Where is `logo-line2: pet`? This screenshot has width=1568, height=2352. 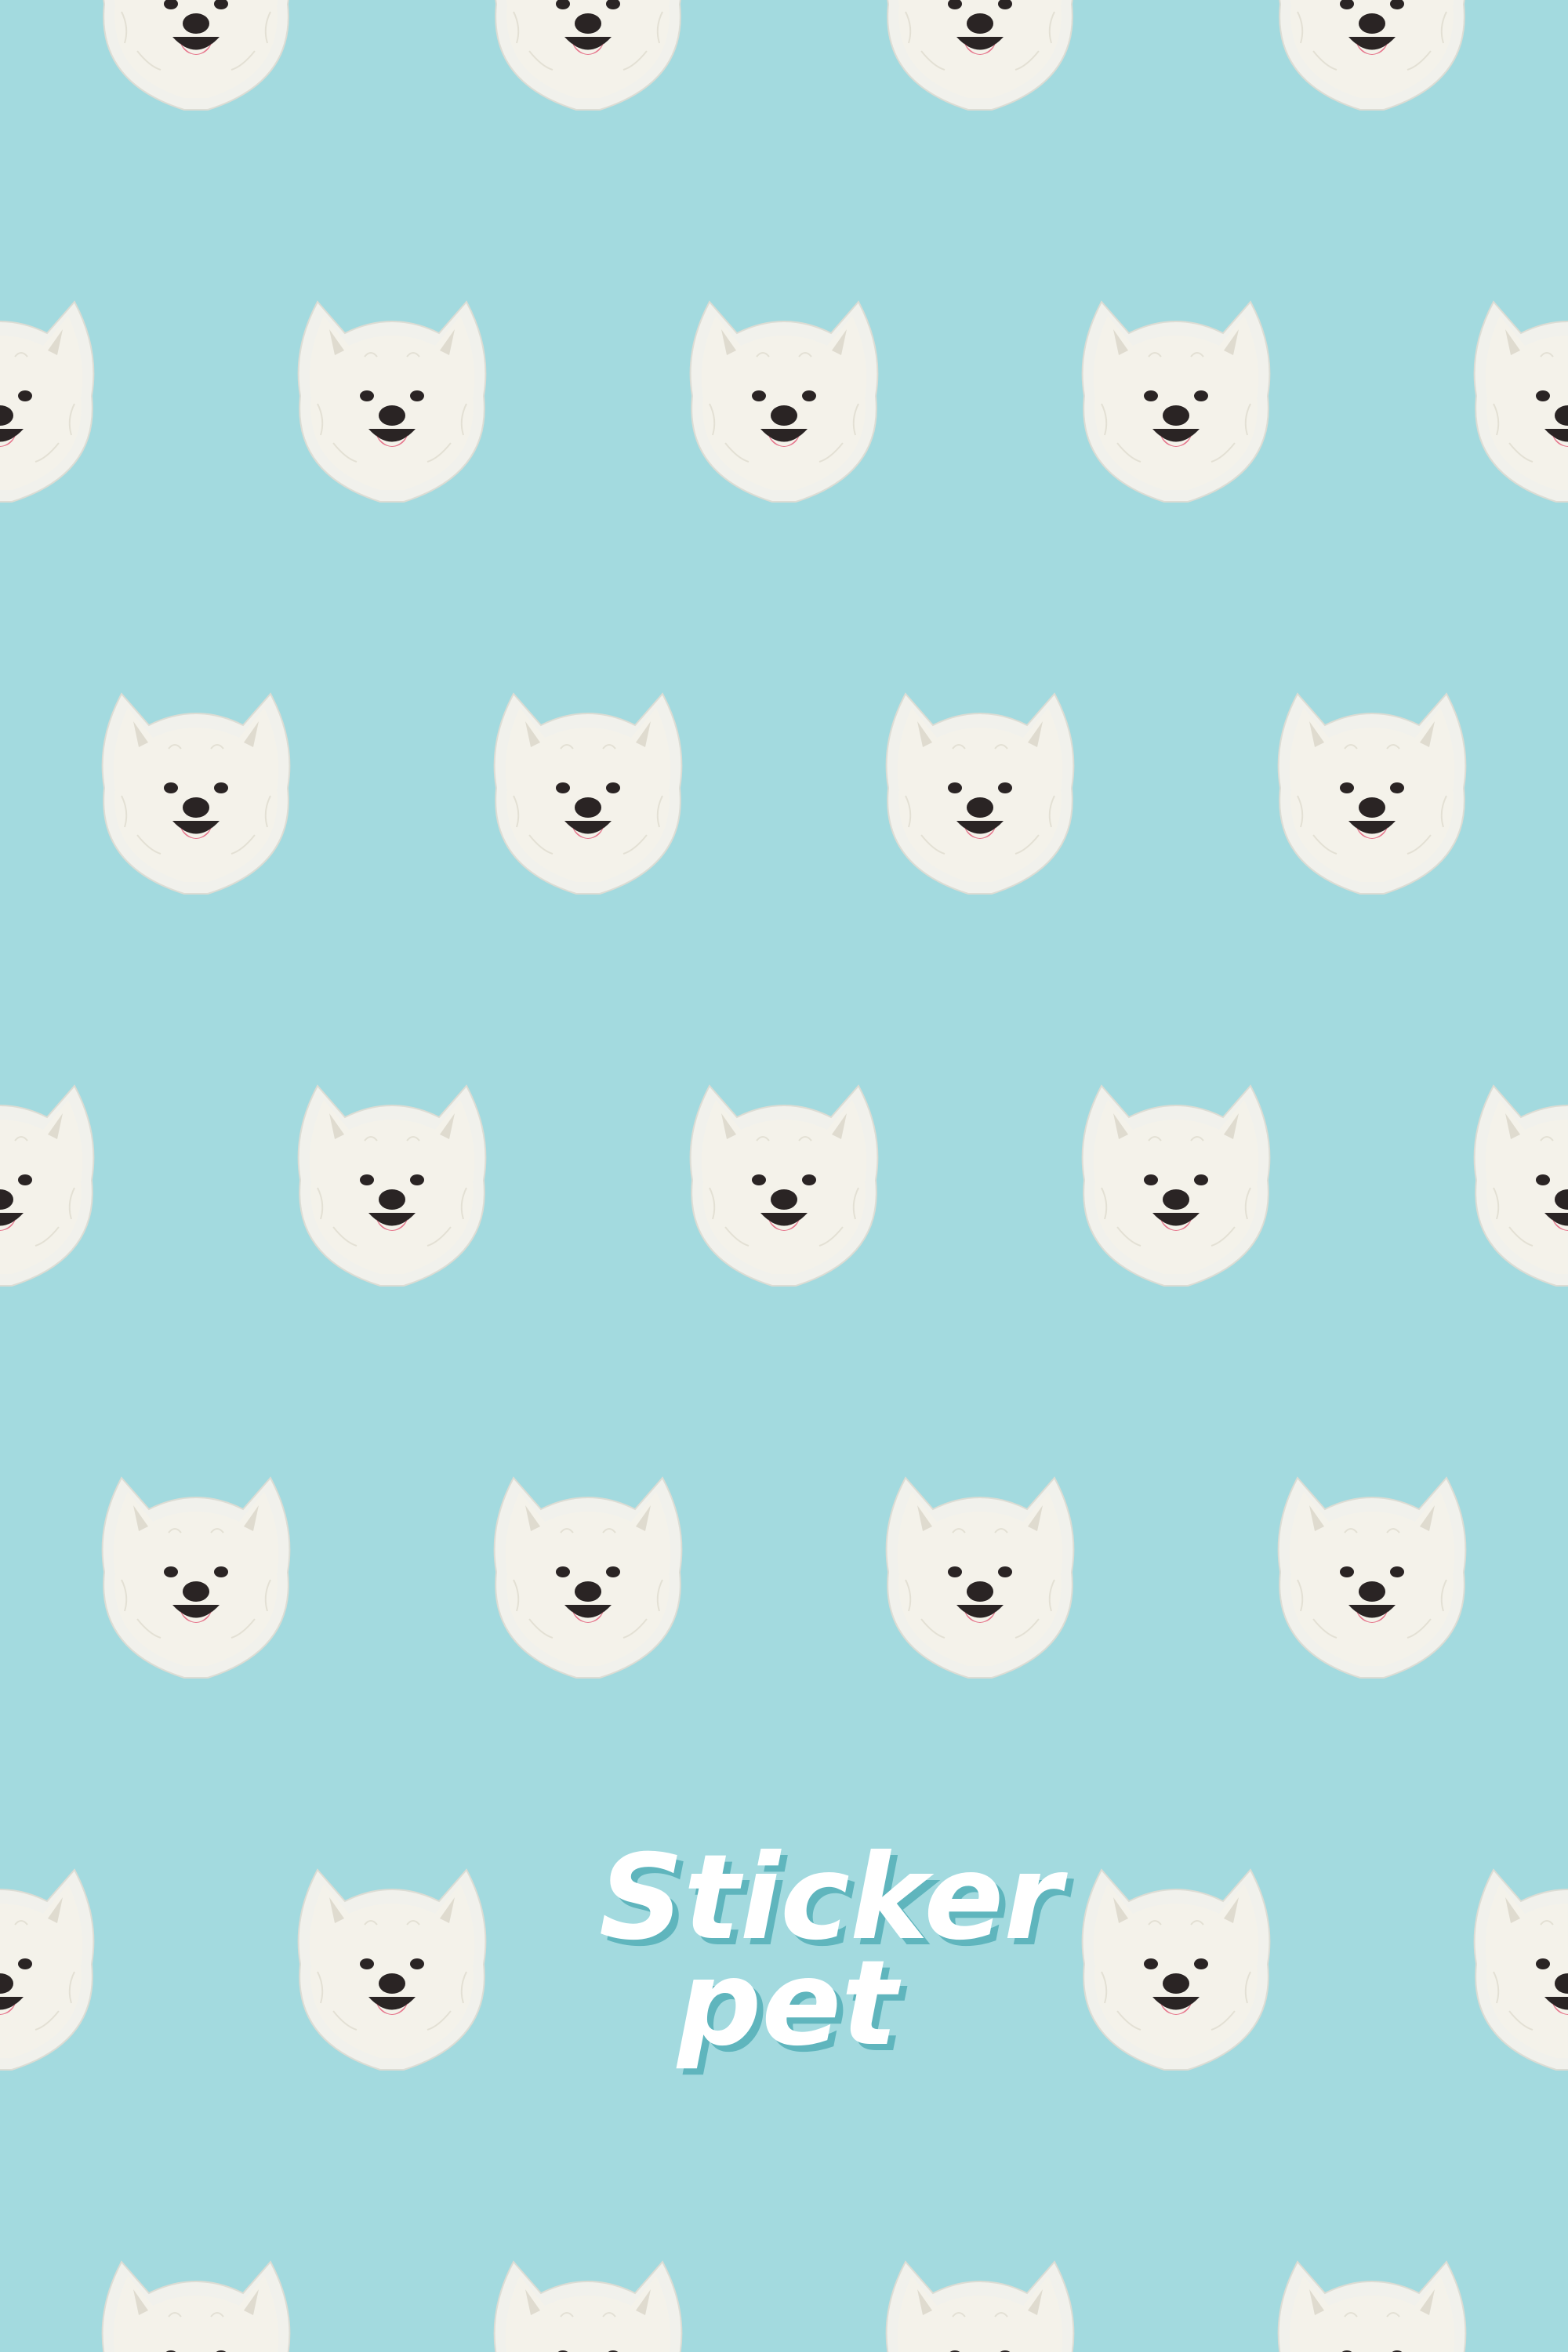 logo-line2: pet is located at coordinates (789, 2004).